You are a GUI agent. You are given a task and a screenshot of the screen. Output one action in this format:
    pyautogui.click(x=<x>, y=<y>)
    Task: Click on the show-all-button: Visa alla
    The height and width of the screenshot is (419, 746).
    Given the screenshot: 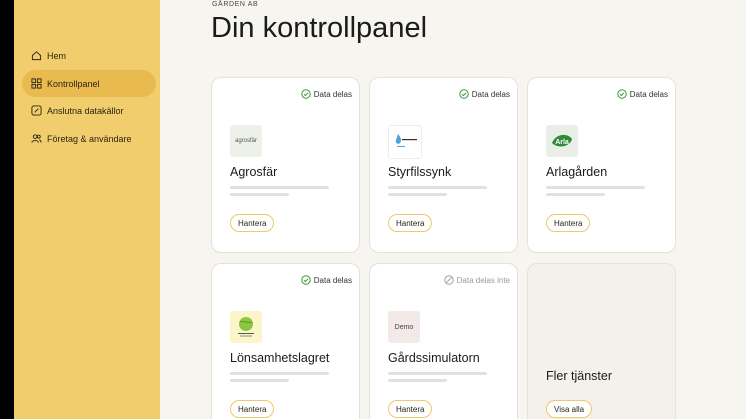 What is the action you would take?
    pyautogui.click(x=569, y=409)
    